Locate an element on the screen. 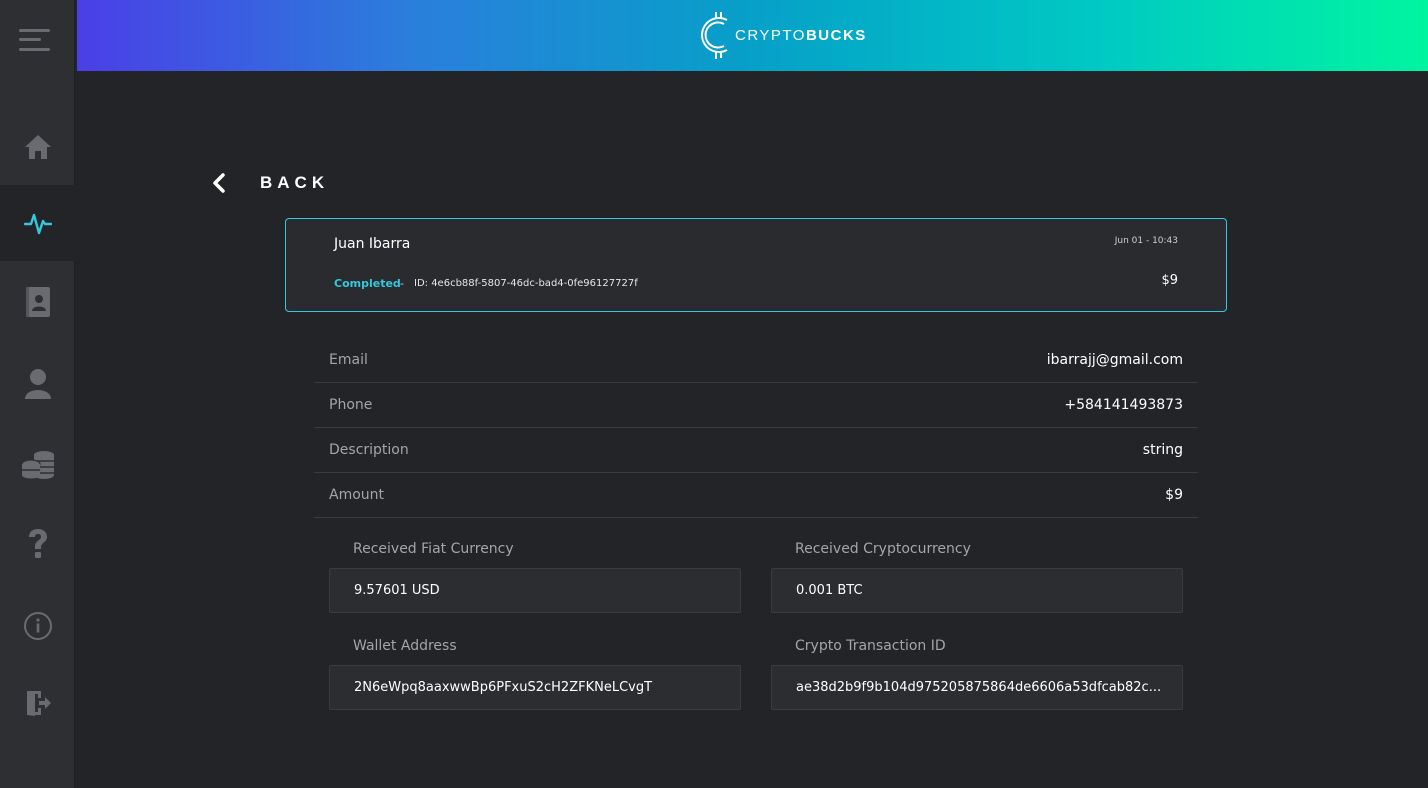 This screenshot has height=788, width=1428. transaction-id: ID: 4e6cb88f-5807-46dc-bad4-0fe96127727f is located at coordinates (526, 283).